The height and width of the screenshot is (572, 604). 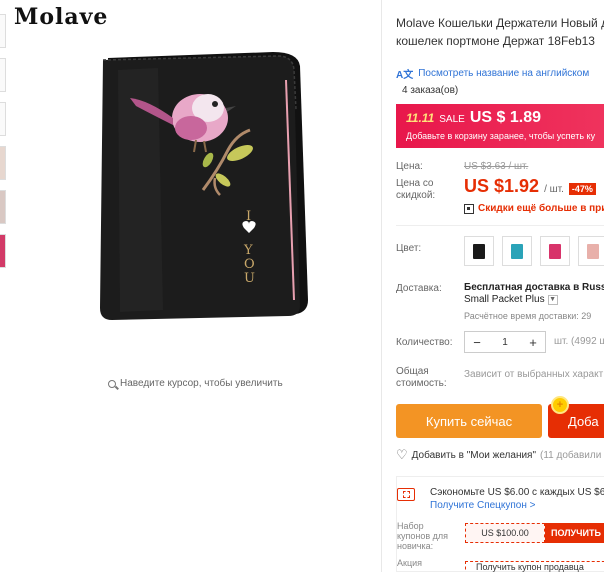 I want to click on wallet-text-u: U, so click(x=249, y=278).